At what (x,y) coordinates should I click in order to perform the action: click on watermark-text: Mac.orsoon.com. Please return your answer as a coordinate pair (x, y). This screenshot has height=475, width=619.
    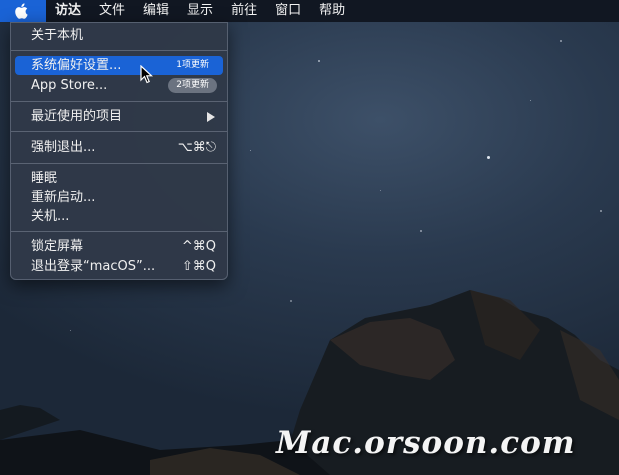
    Looking at the image, I should click on (426, 443).